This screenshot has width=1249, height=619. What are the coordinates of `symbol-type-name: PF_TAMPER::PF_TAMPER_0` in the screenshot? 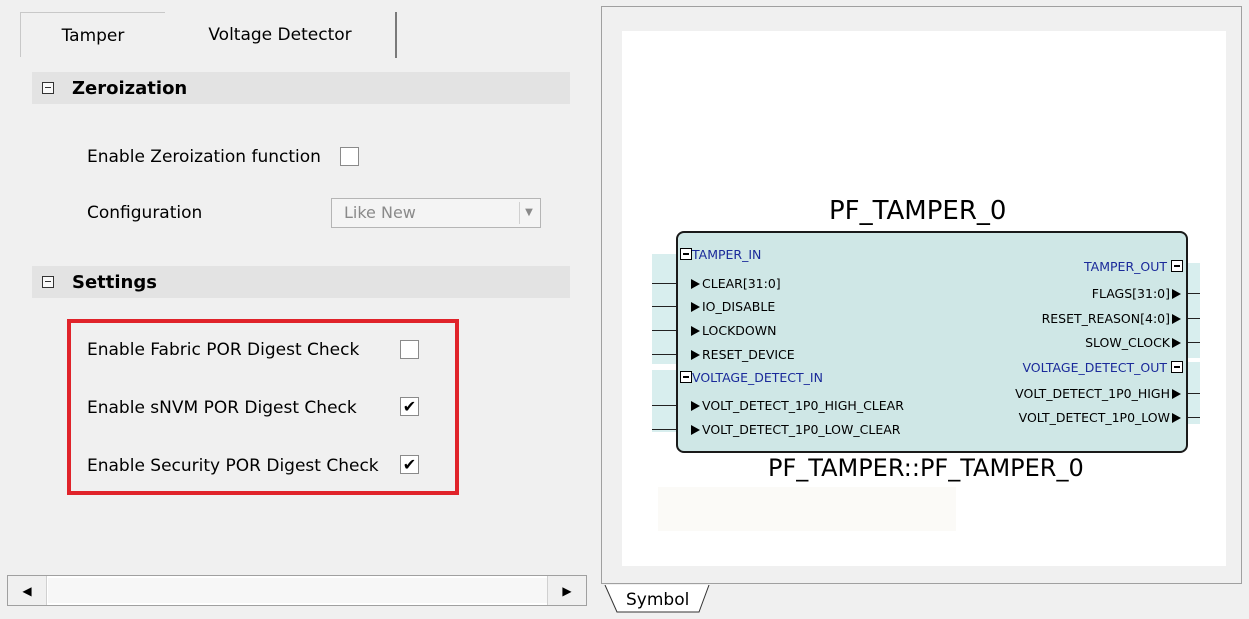 It's located at (926, 468).